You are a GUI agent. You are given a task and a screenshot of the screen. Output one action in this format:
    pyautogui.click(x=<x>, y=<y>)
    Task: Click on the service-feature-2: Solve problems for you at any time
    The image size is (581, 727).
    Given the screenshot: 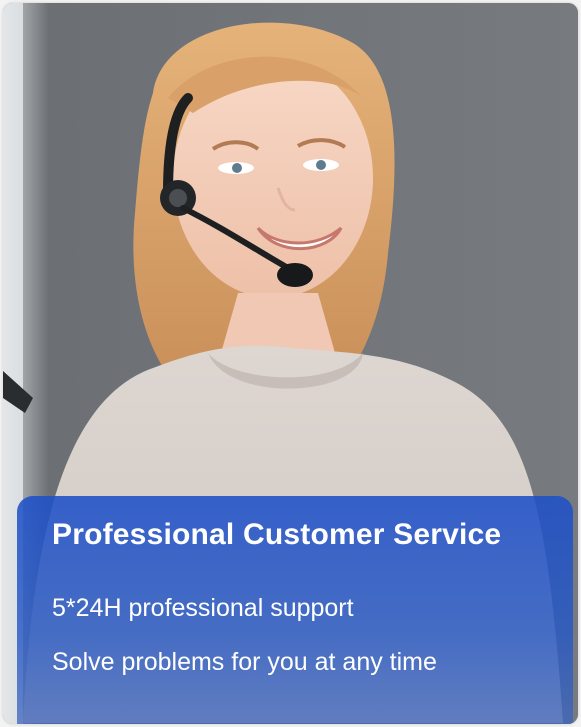 What is the action you would take?
    pyautogui.click(x=244, y=662)
    